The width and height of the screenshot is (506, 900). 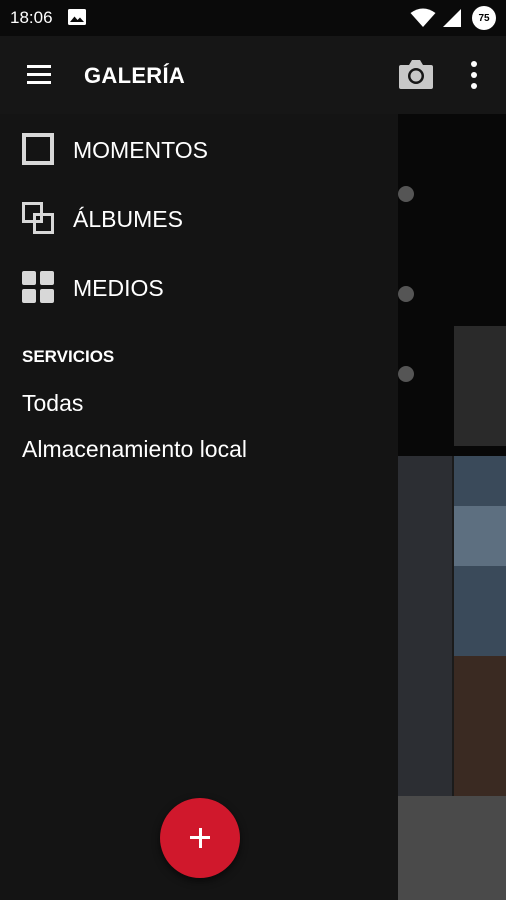 What do you see at coordinates (452, 18) in the screenshot?
I see `signal-icon` at bounding box center [452, 18].